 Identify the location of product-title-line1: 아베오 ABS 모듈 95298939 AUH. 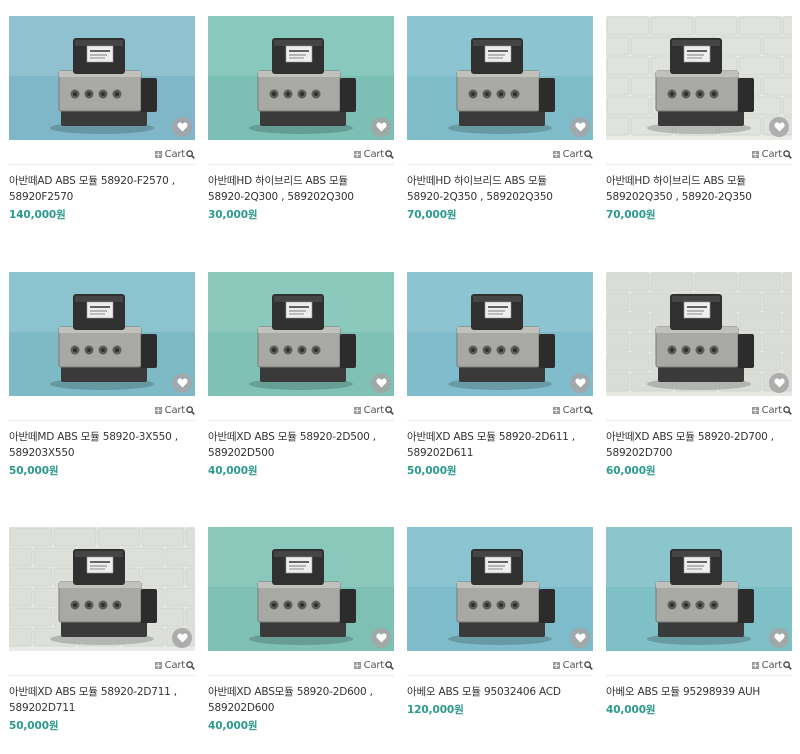
(683, 692).